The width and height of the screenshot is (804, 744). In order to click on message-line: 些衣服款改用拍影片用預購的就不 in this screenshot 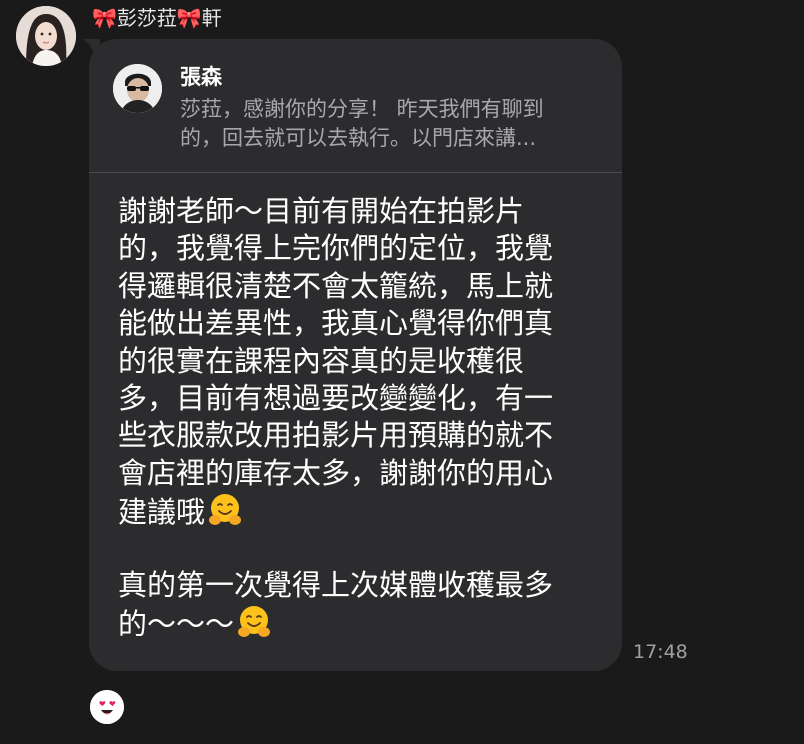, I will do `click(336, 435)`.